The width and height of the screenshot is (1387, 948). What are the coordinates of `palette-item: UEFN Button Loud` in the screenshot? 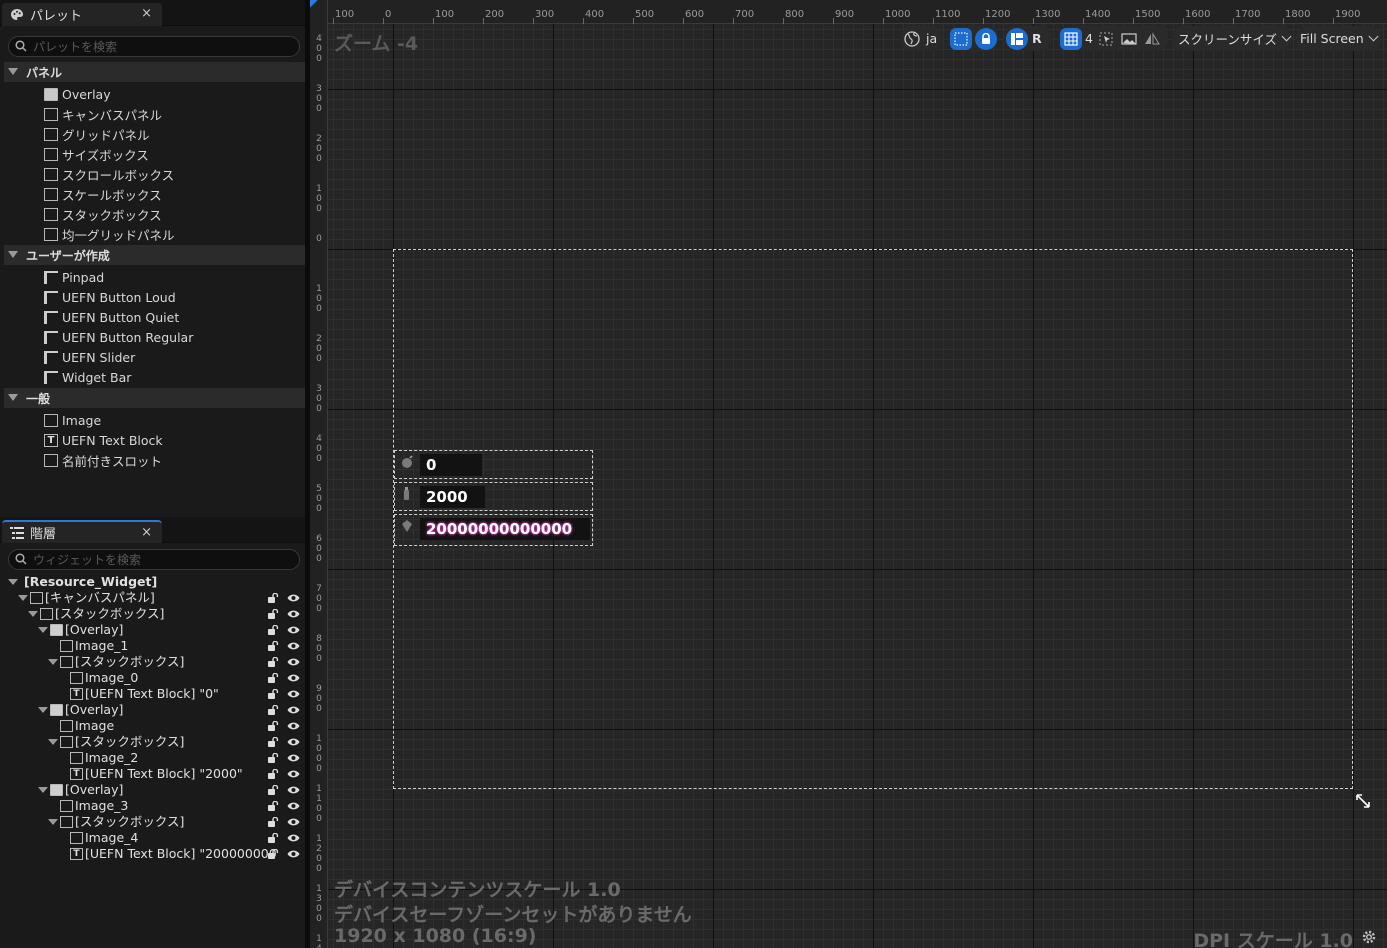 It's located at (110, 297).